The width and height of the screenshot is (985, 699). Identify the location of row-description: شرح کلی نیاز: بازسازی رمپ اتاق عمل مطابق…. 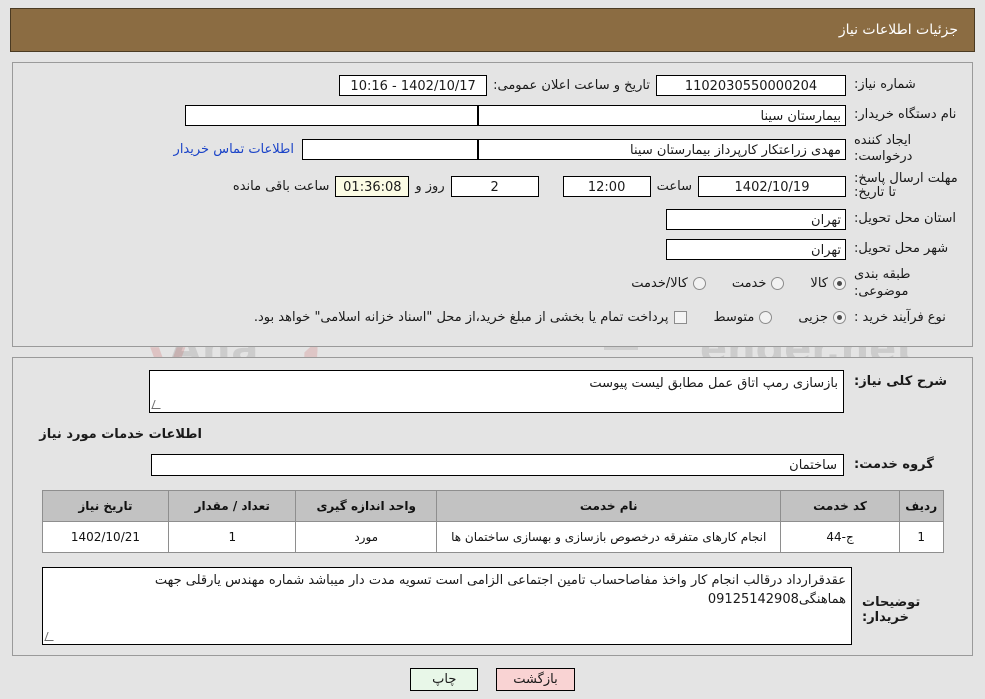
(492, 391).